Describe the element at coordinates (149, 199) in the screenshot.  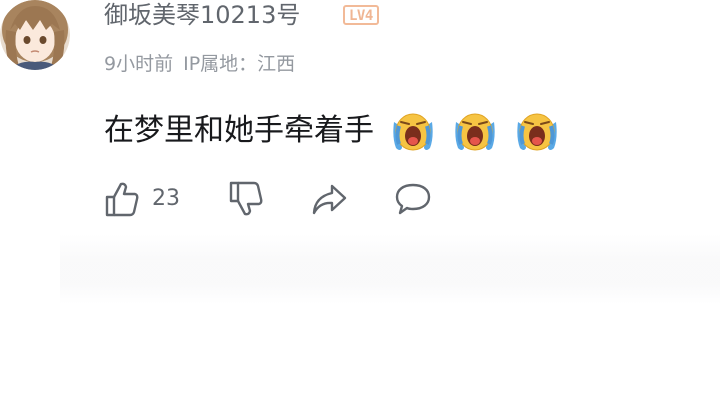
I see `like-button: 23` at that location.